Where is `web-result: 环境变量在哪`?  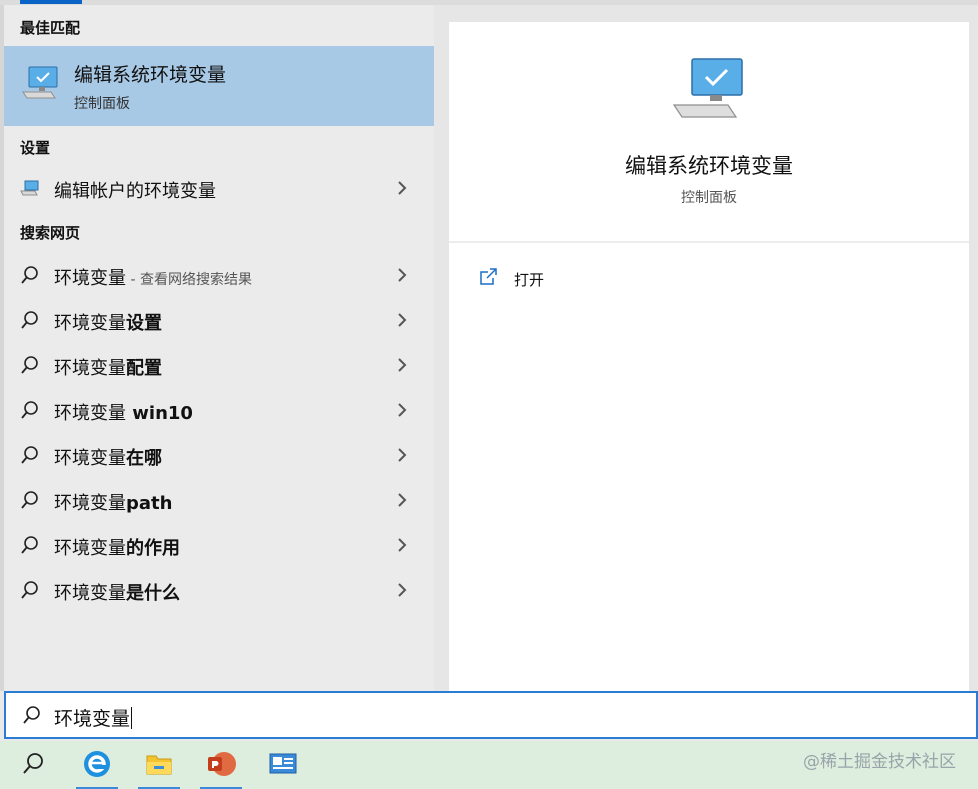 web-result: 环境变量在哪 is located at coordinates (219, 455).